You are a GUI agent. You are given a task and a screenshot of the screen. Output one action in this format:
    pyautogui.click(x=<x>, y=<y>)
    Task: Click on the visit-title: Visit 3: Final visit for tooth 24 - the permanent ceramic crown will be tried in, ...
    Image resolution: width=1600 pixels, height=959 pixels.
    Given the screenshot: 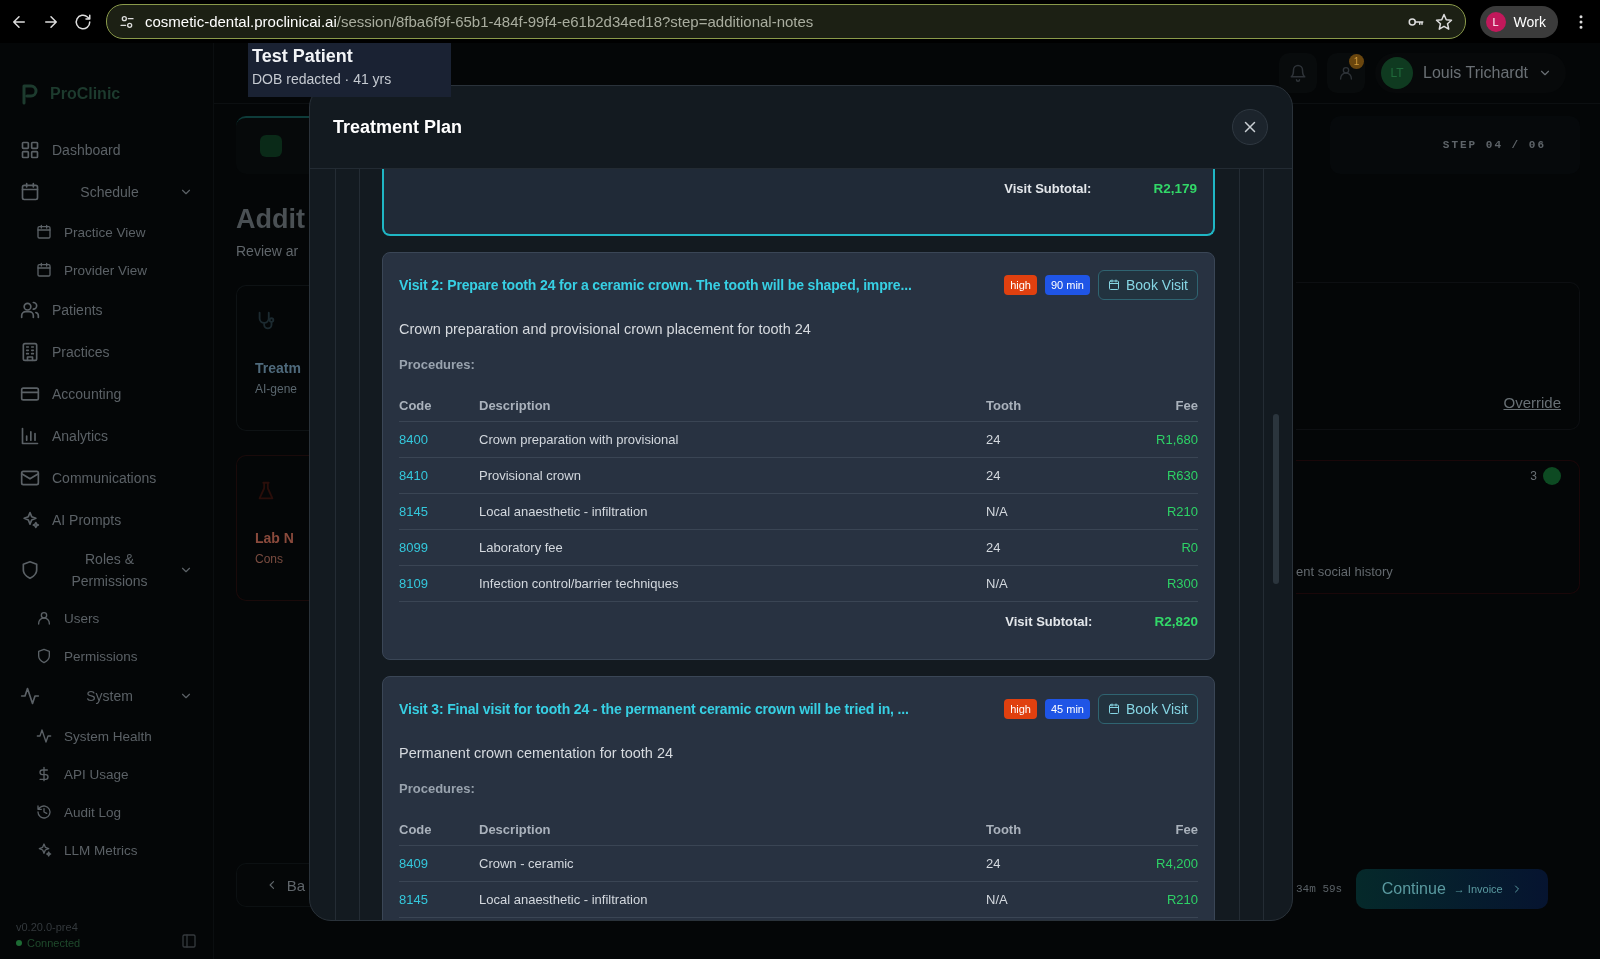 What is the action you would take?
    pyautogui.click(x=654, y=709)
    